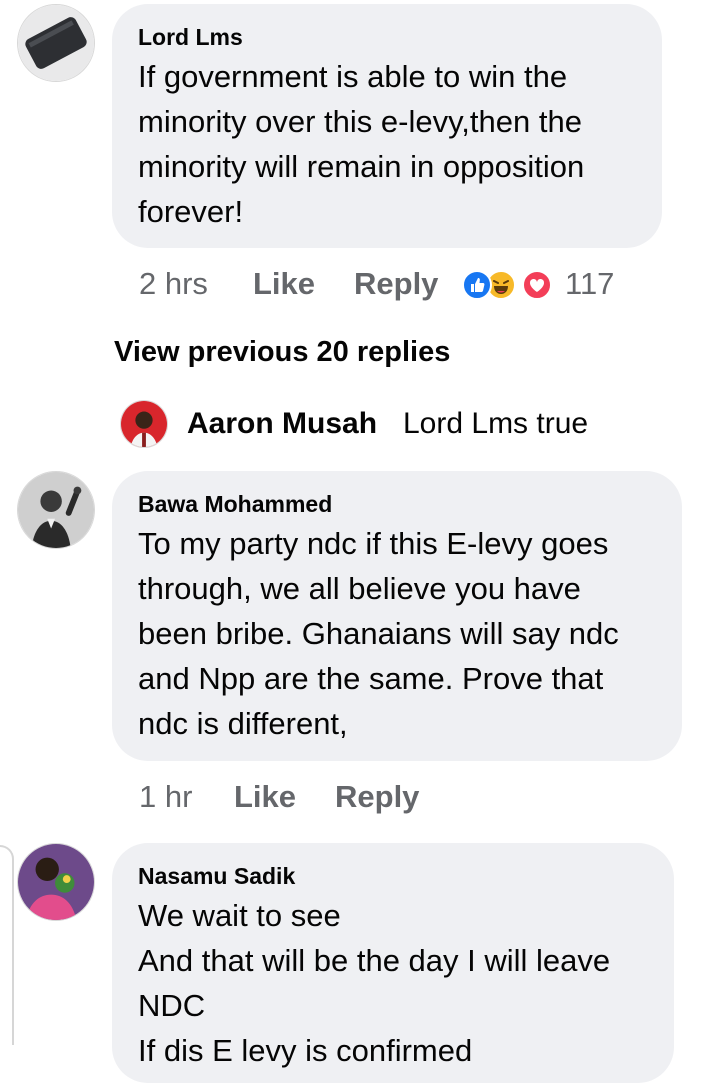 The image size is (720, 1083). Describe the element at coordinates (165, 797) in the screenshot. I see `comment-time: 1 hr` at that location.